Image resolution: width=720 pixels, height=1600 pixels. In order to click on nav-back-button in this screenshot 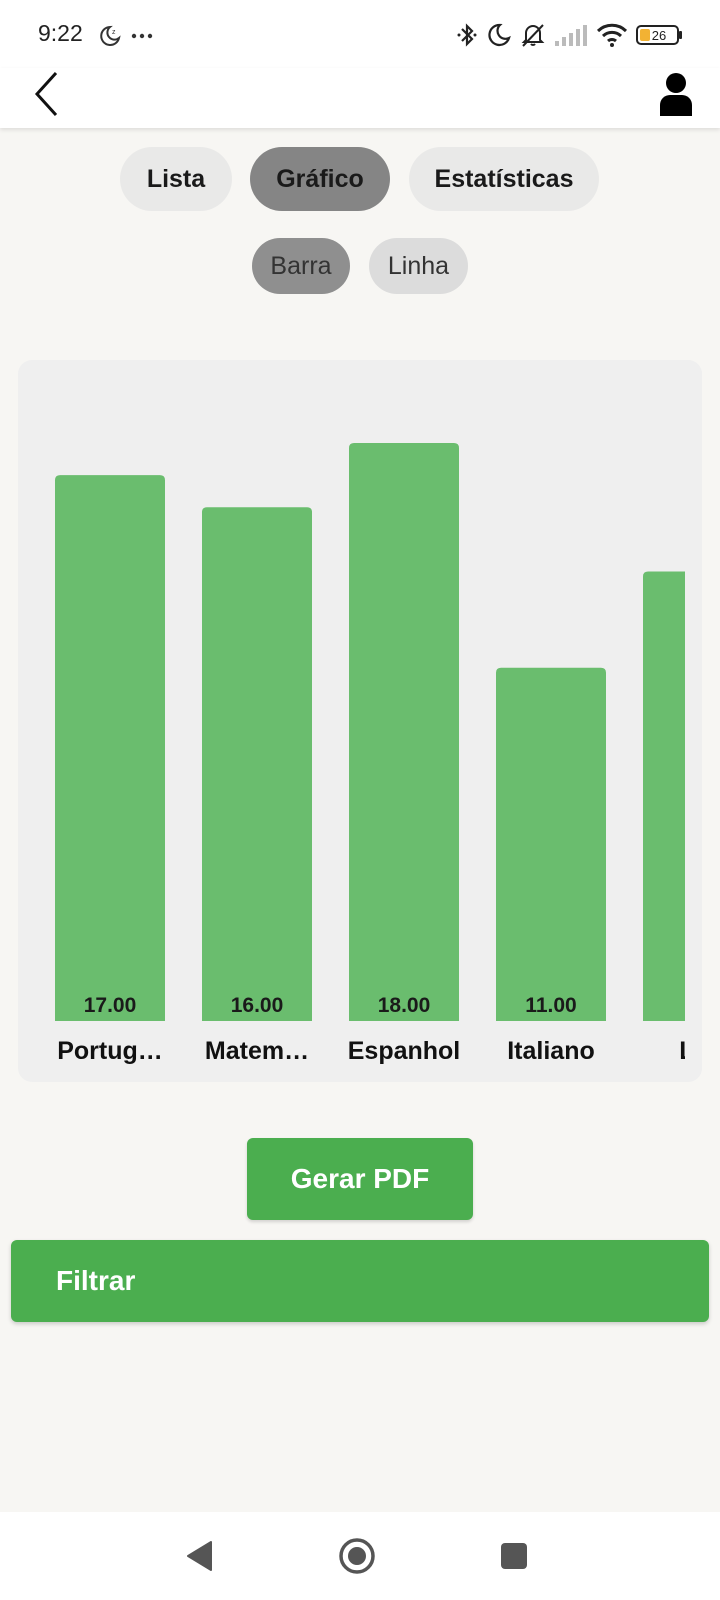, I will do `click(200, 1556)`.